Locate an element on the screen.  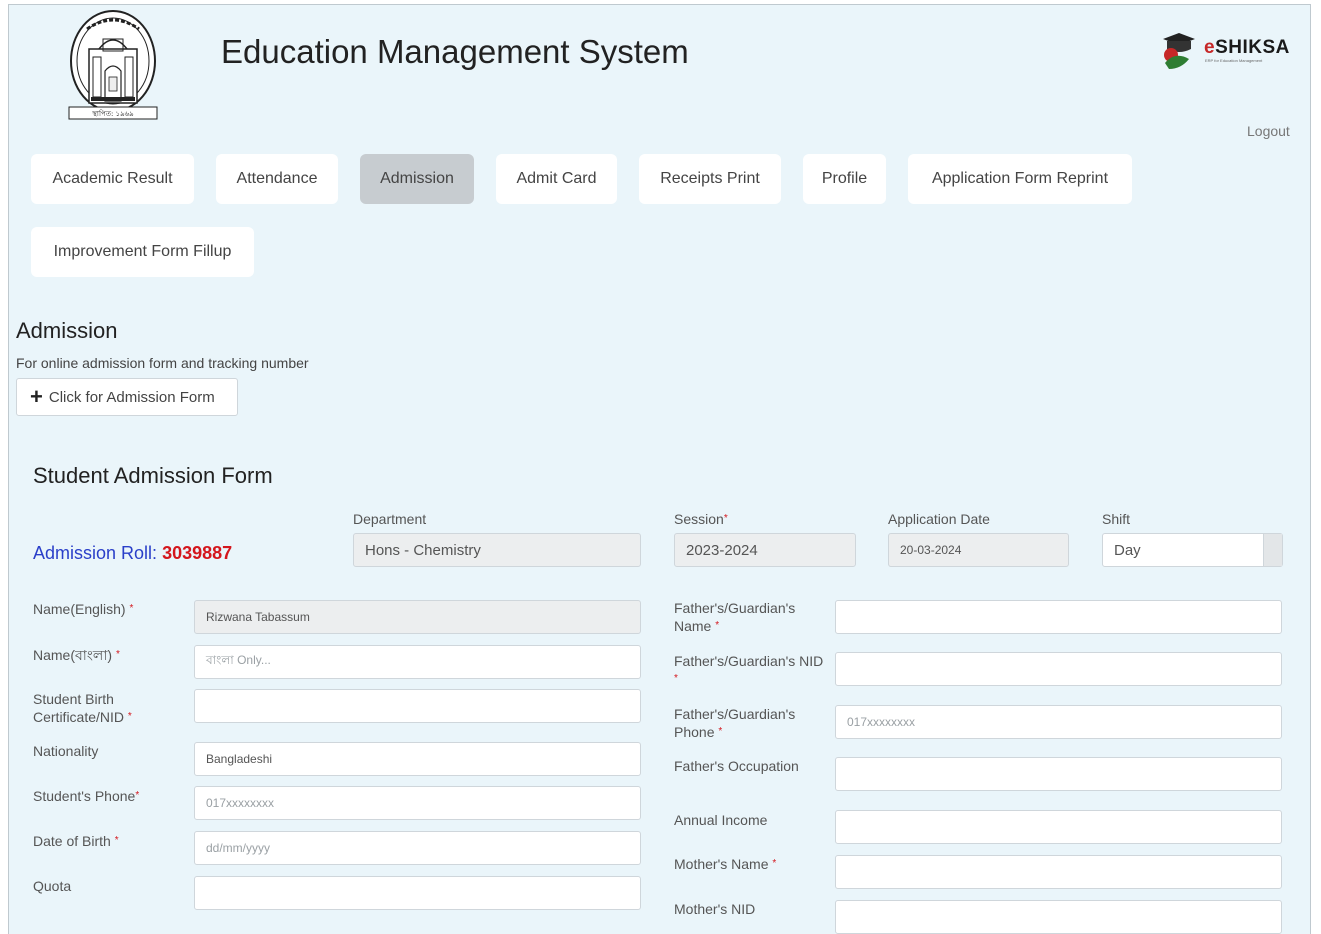
mother-nid-label: Mother's NID is located at coordinates (715, 909).